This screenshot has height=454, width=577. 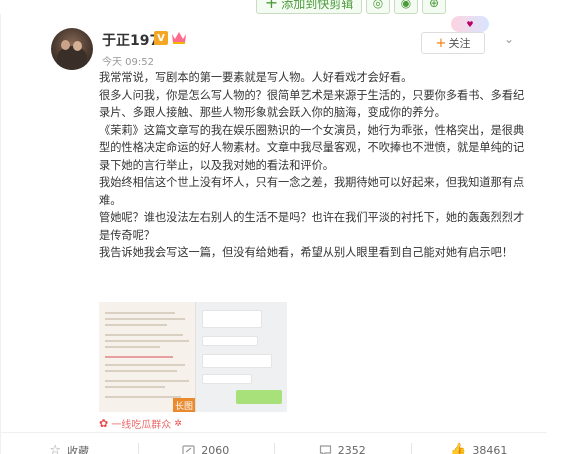 I want to click on repost-icon, so click(x=188, y=449).